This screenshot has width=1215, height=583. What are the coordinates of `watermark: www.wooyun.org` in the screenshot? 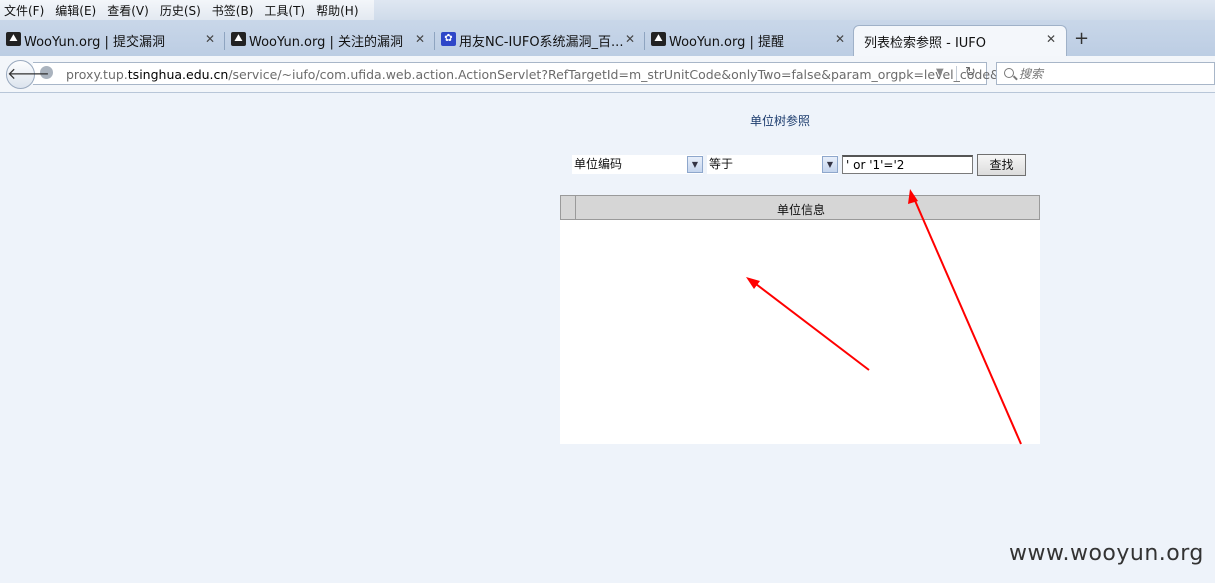 It's located at (1106, 553).